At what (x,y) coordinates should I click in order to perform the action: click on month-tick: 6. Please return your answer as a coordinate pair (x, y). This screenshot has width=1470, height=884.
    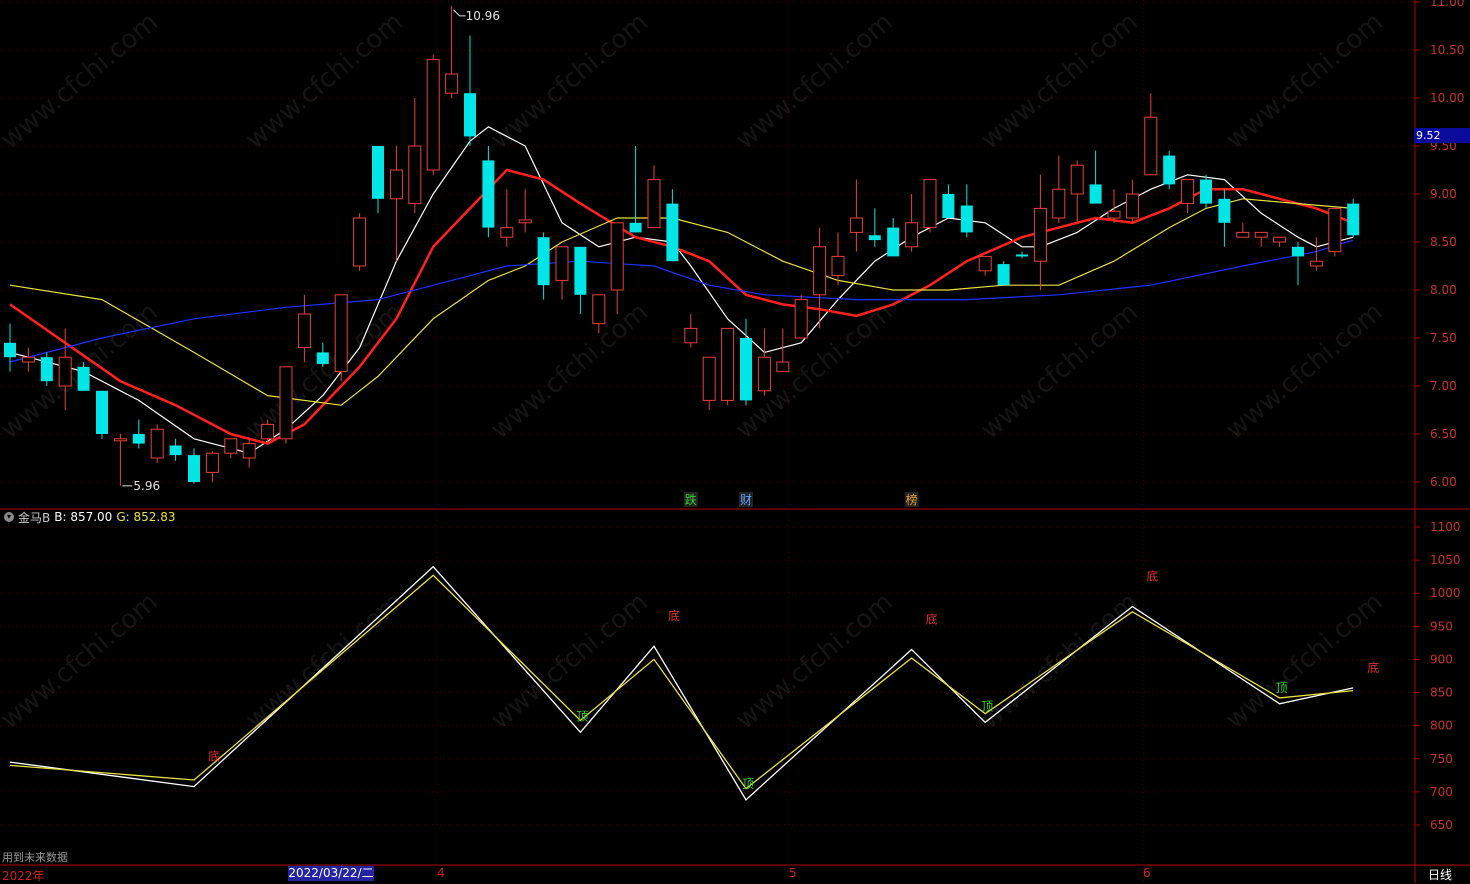
    Looking at the image, I should click on (1147, 873).